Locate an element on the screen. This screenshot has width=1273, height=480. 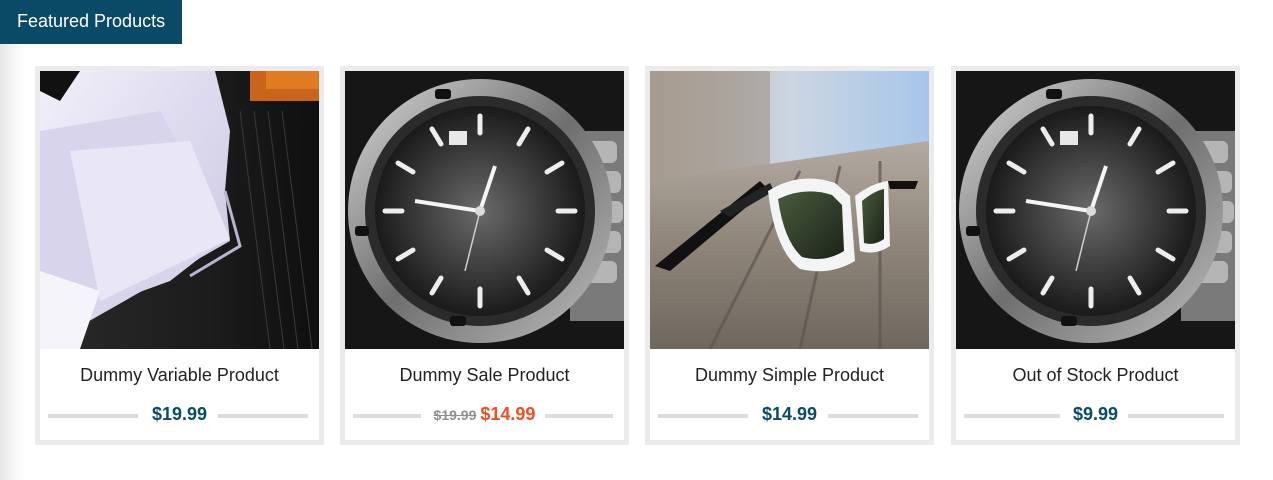
price-group: $14.99 is located at coordinates (789, 415).